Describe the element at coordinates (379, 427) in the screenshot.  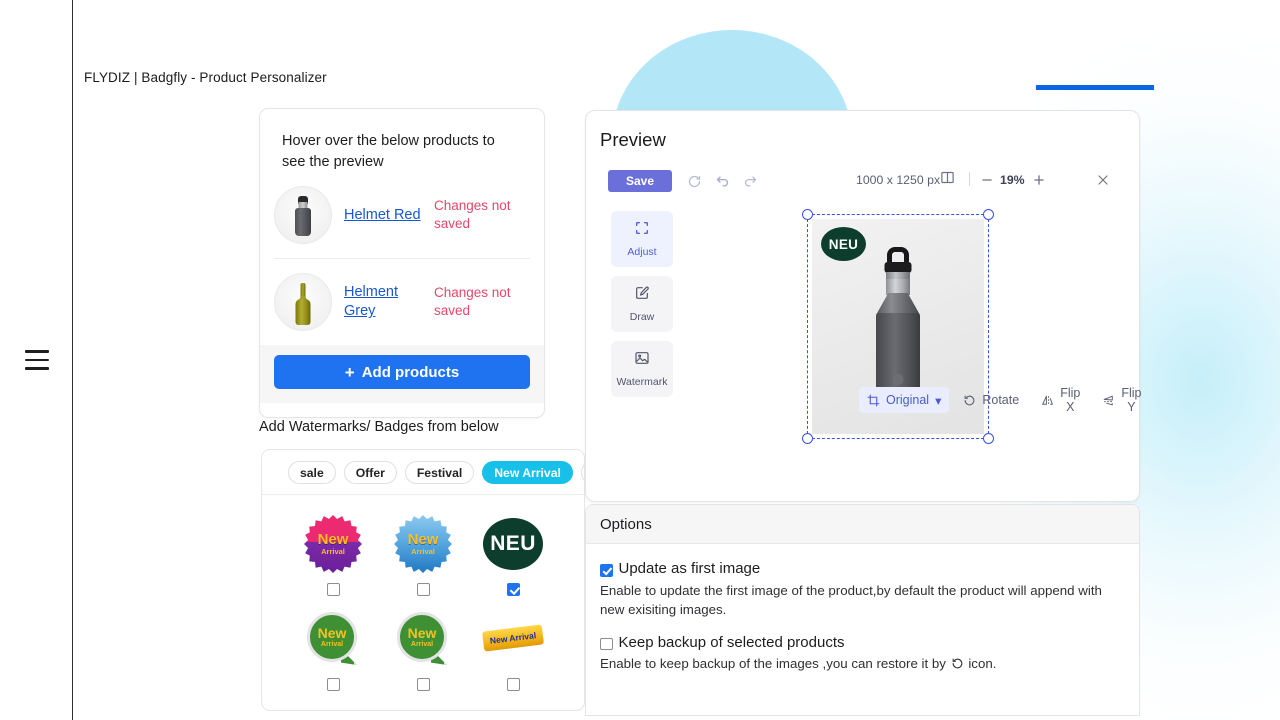
I see `watermarks-section-title: Add Watermarks/ Badges from below` at that location.